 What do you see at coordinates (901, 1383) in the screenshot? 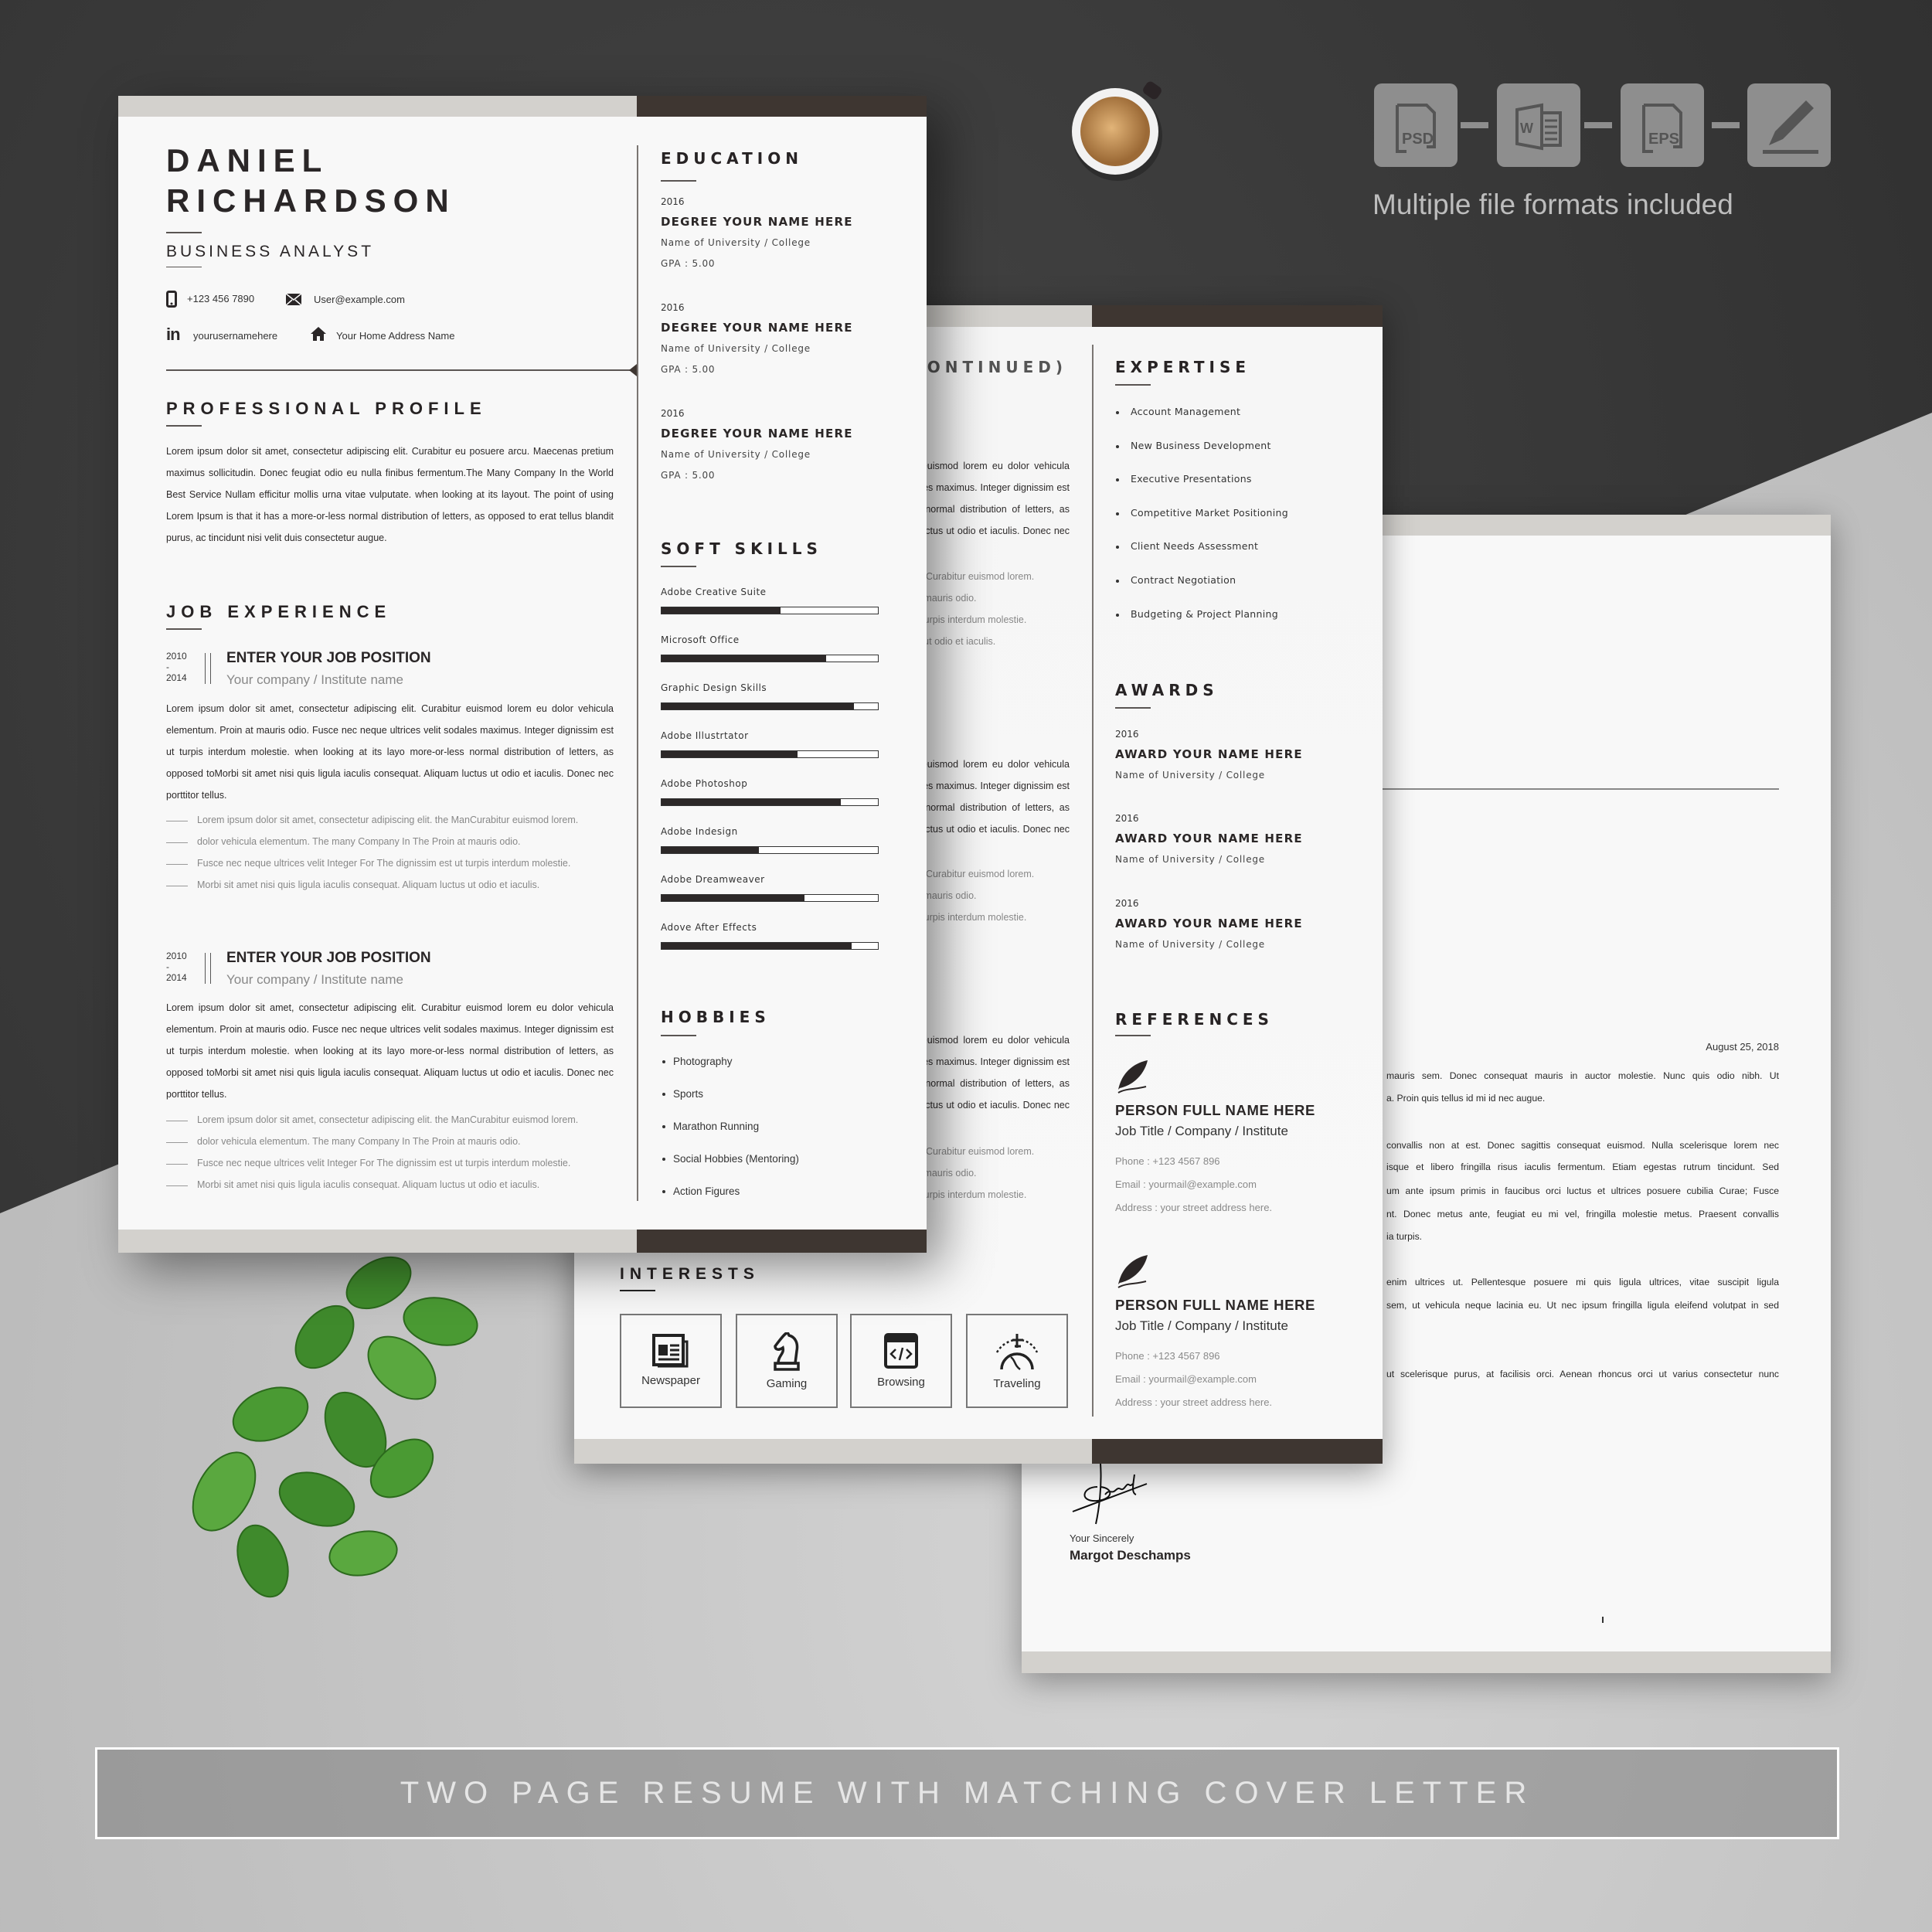
I see `interest-label: Browsing` at bounding box center [901, 1383].